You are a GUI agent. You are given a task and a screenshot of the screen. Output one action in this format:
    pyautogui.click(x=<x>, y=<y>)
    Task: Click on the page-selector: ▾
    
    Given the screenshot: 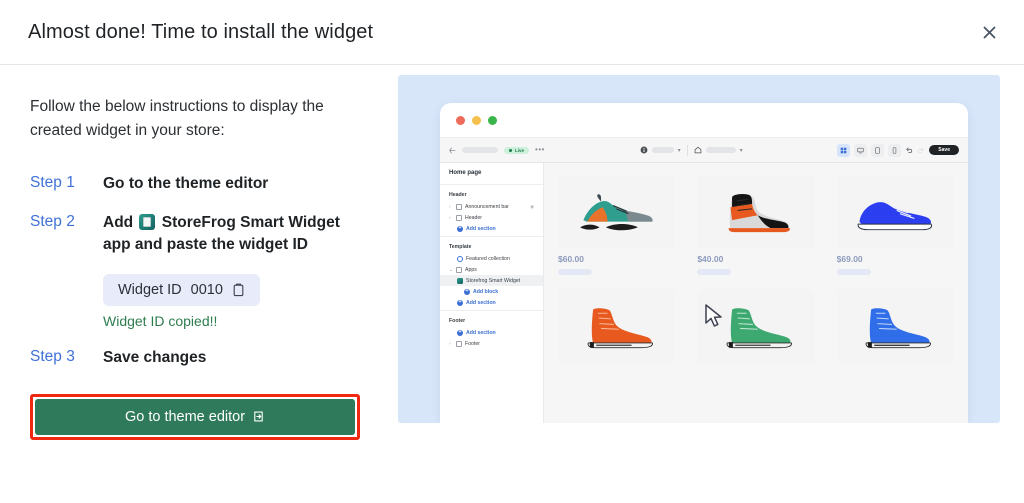 What is the action you would take?
    pyautogui.click(x=718, y=150)
    